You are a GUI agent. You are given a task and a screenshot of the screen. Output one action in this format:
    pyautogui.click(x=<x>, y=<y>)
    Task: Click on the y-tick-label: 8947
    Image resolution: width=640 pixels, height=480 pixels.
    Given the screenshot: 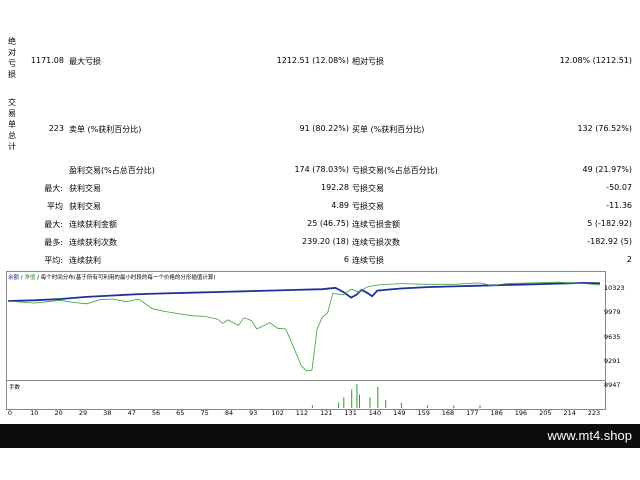 What is the action you would take?
    pyautogui.click(x=612, y=385)
    